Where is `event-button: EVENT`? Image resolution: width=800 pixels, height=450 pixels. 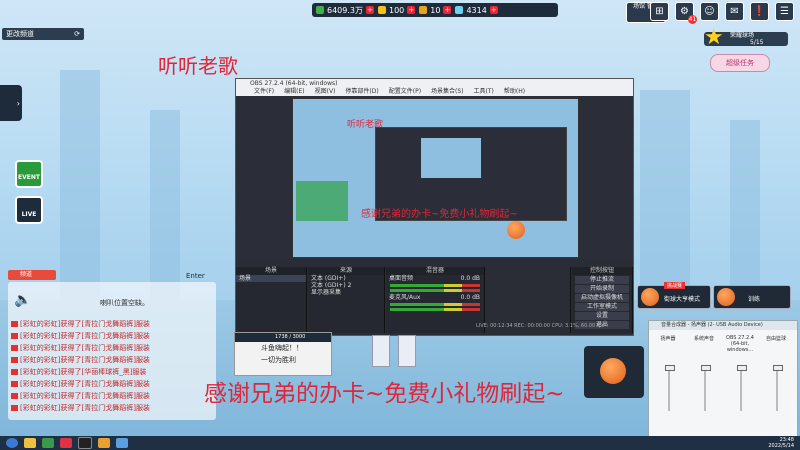 event-button: EVENT is located at coordinates (29, 174).